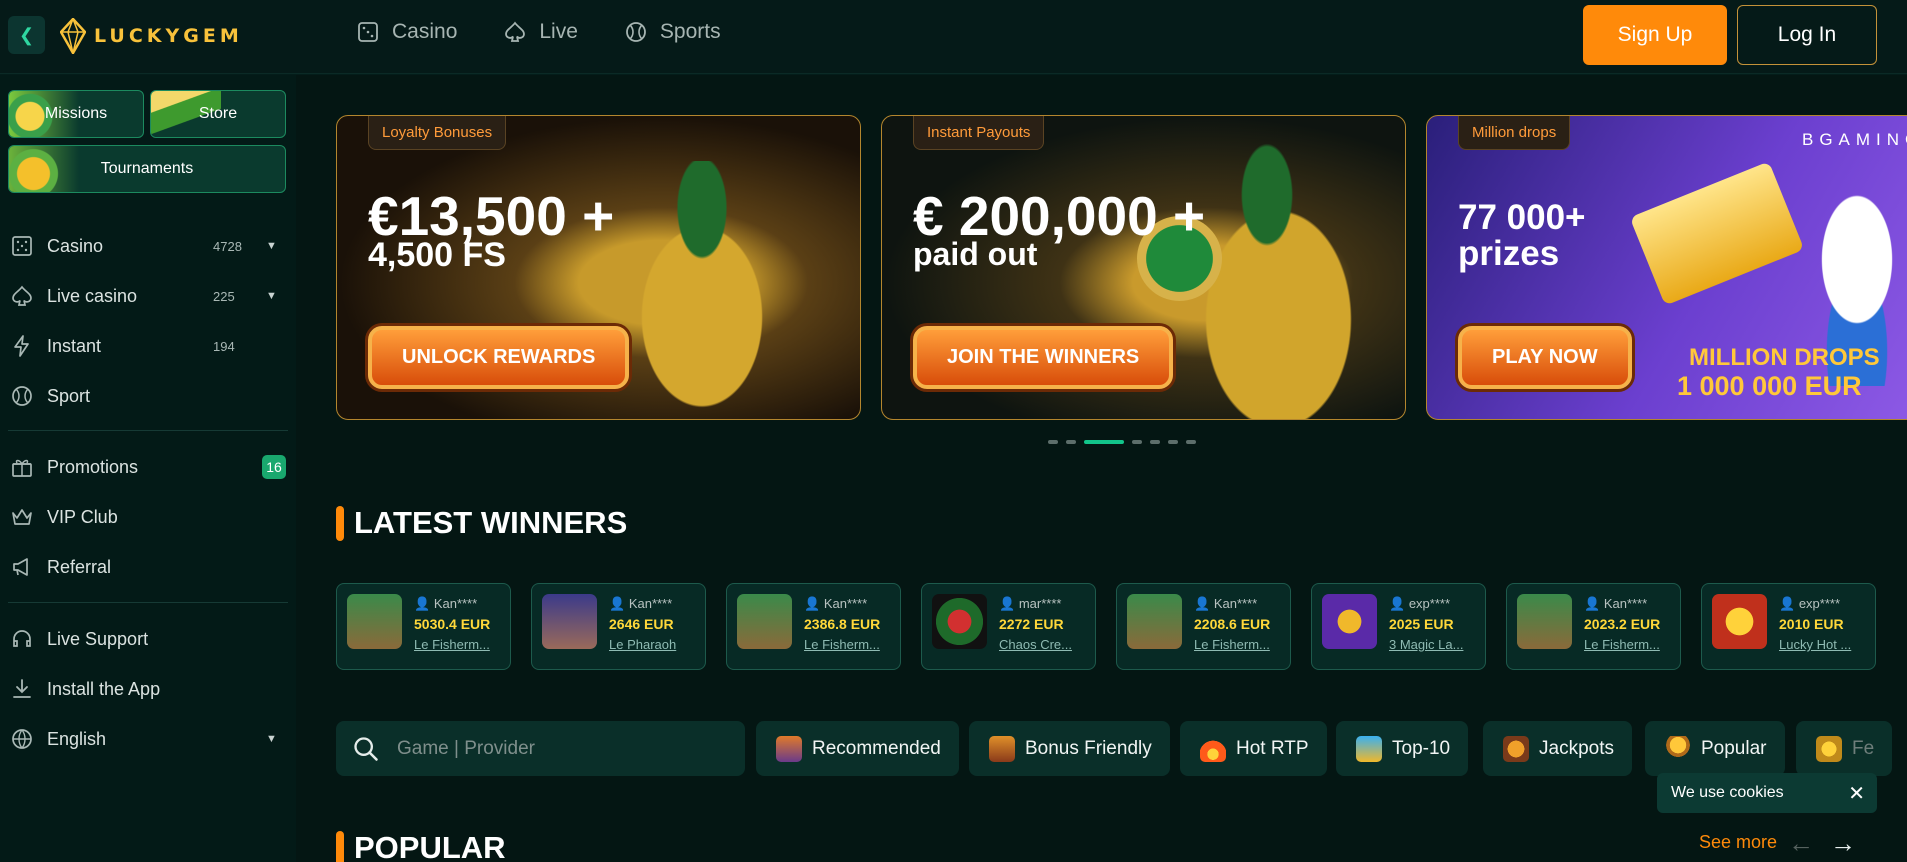  Describe the element at coordinates (148, 346) in the screenshot. I see `sidebar-item-instant: Instant 194` at that location.